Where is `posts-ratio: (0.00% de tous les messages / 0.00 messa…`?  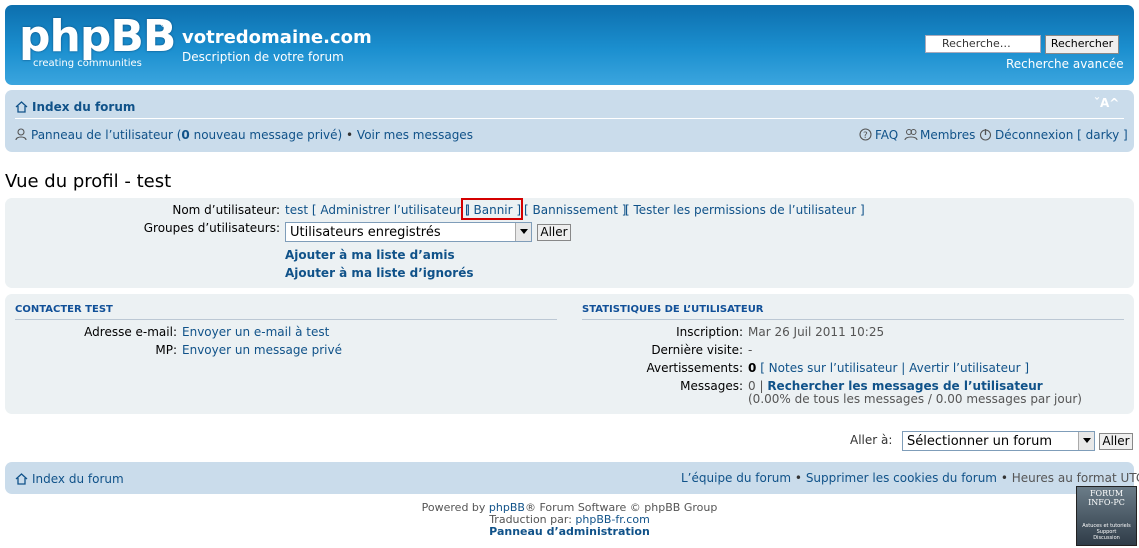 posts-ratio: (0.00% de tous les messages / 0.00 messa… is located at coordinates (915, 399).